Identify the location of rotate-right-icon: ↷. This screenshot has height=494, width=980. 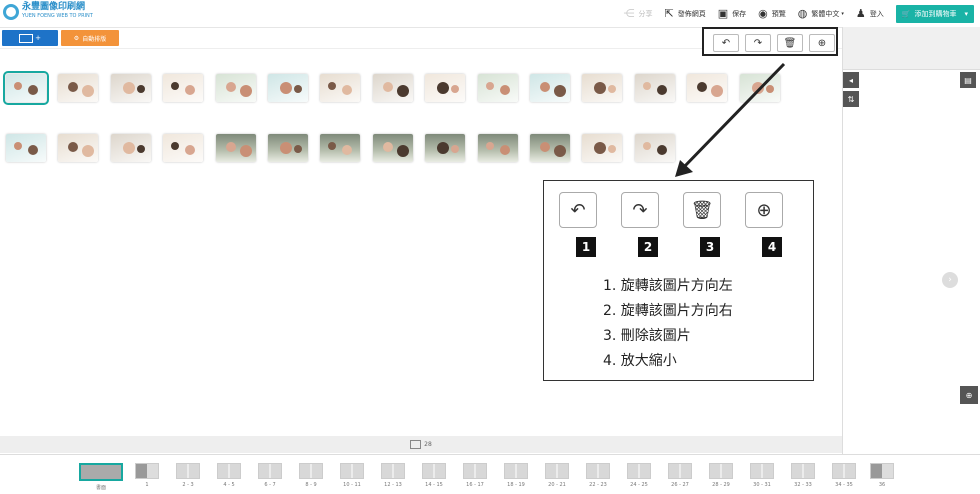
(640, 210).